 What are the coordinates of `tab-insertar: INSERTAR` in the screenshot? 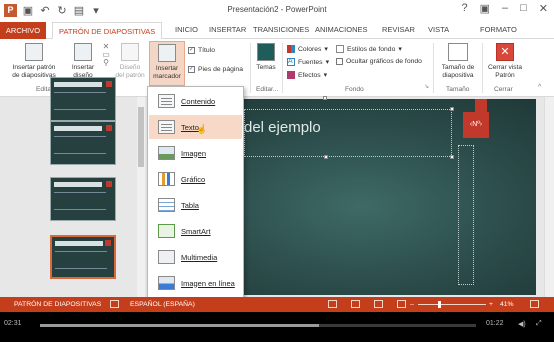 It's located at (227, 29).